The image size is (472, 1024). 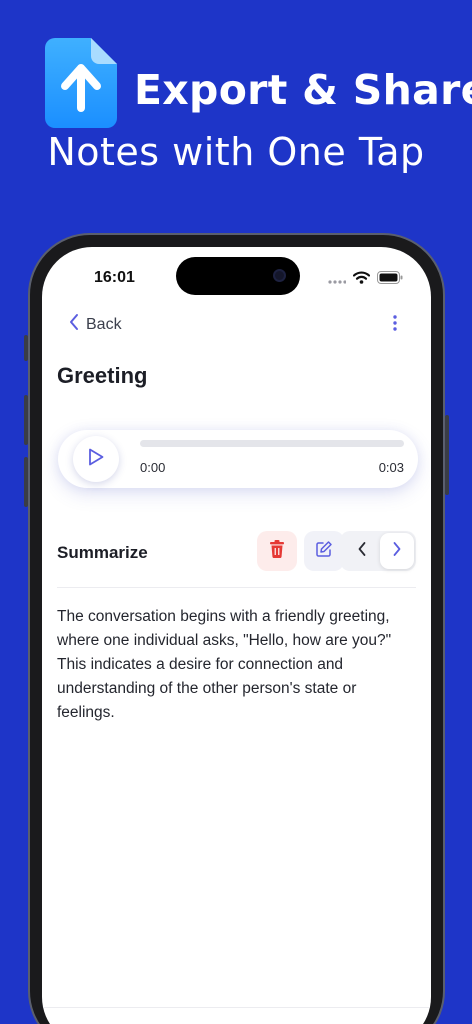 What do you see at coordinates (102, 552) in the screenshot?
I see `section-label: Summarize` at bounding box center [102, 552].